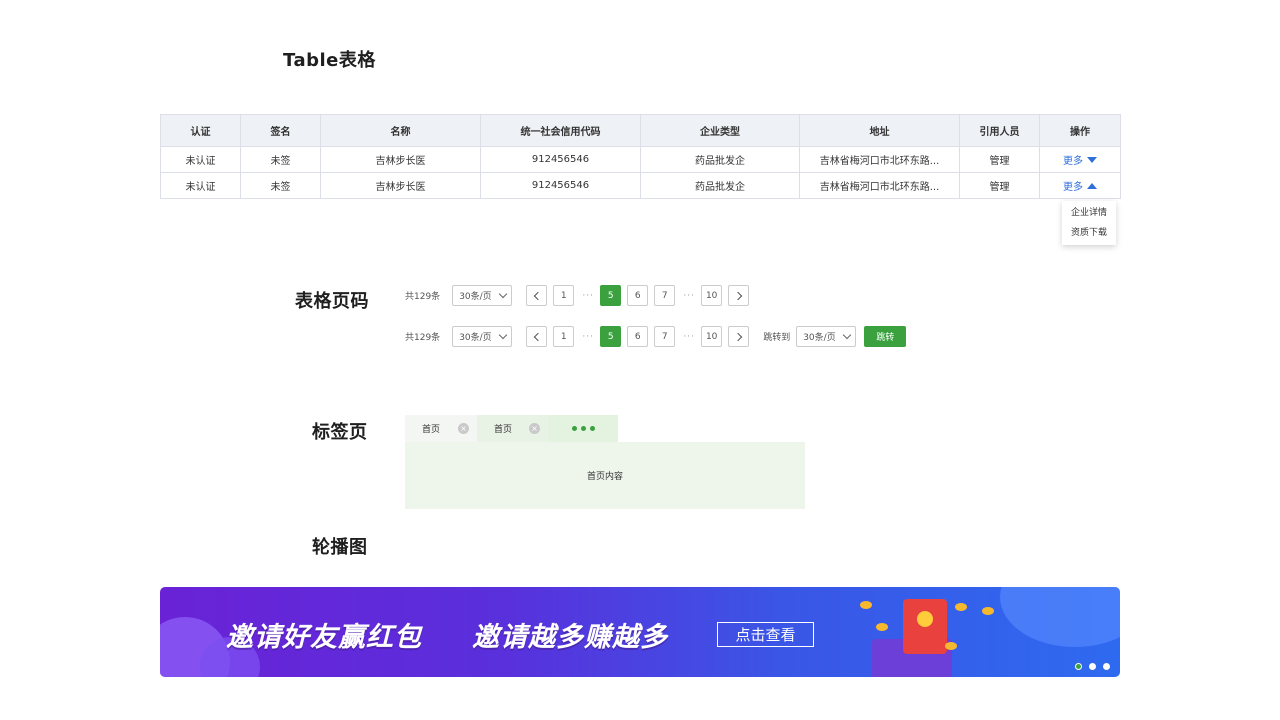  What do you see at coordinates (1089, 233) in the screenshot?
I see `menu-item-qualification-download: 资质下载` at bounding box center [1089, 233].